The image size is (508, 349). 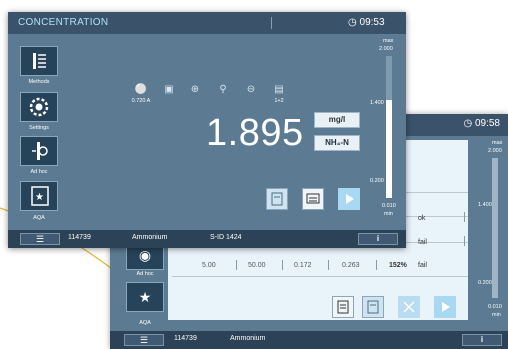 I want to click on back-clock: ◷ 09:58, so click(x=481, y=123).